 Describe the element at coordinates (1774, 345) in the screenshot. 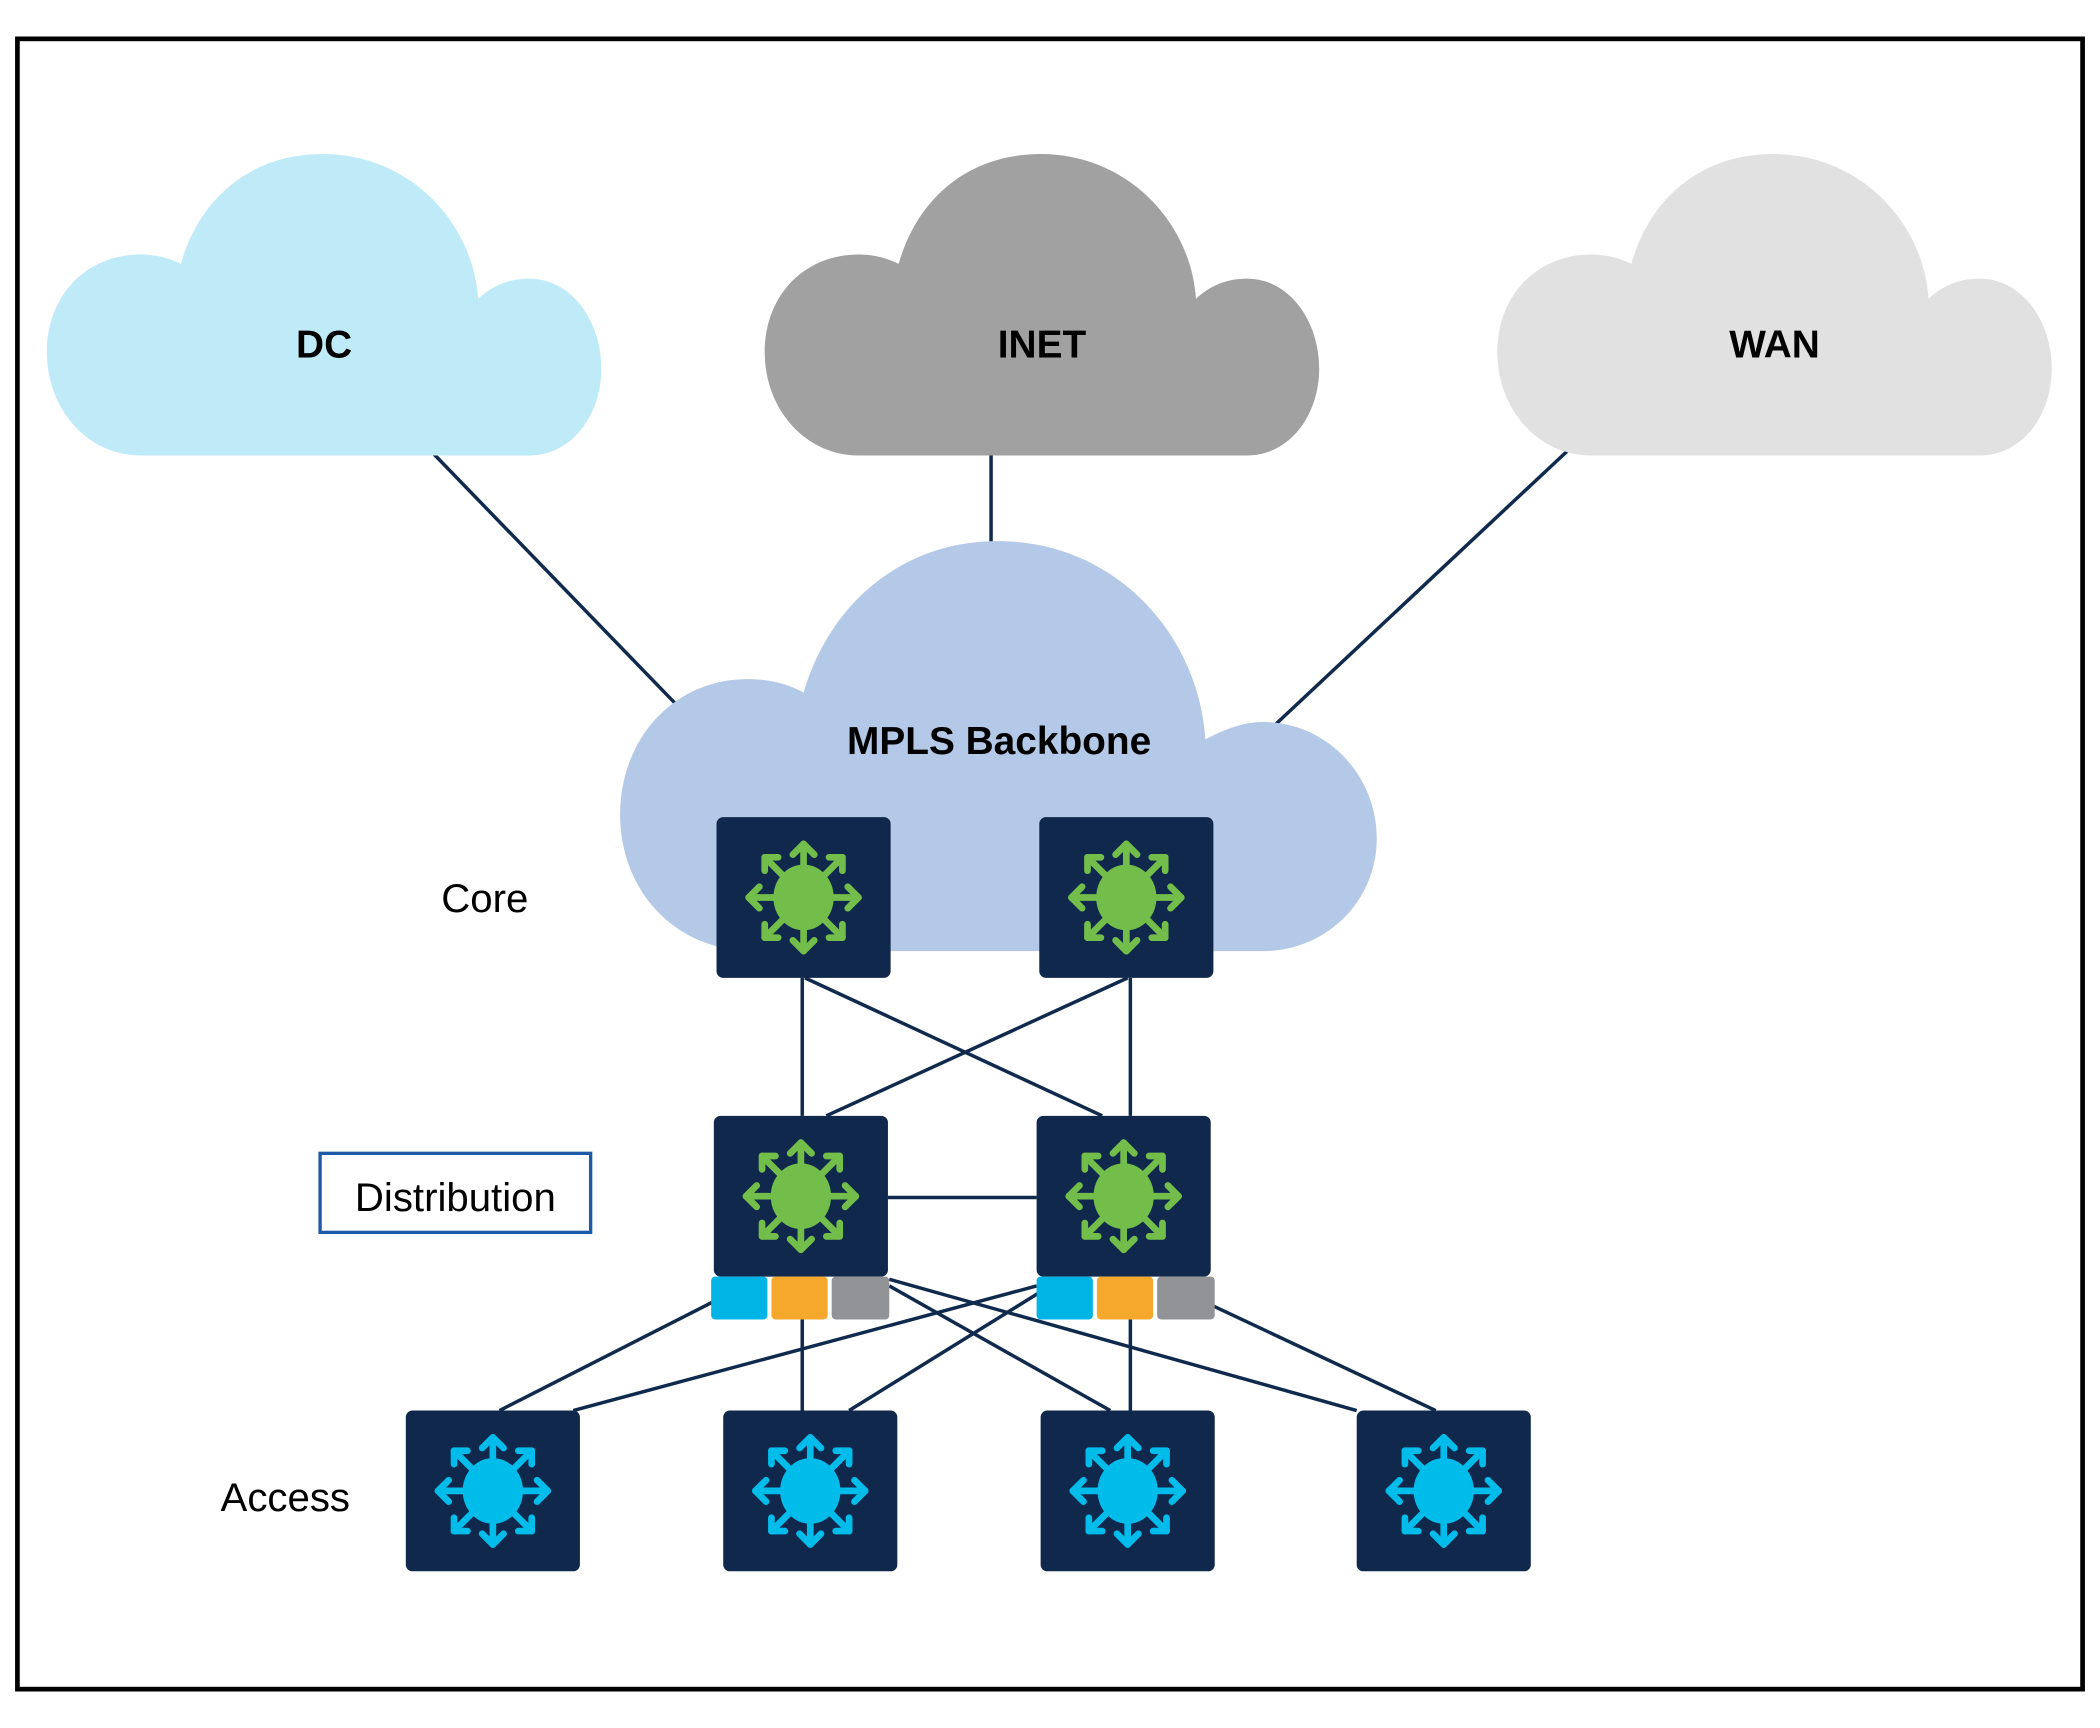

I see `cloud-wan-label: WAN` at that location.